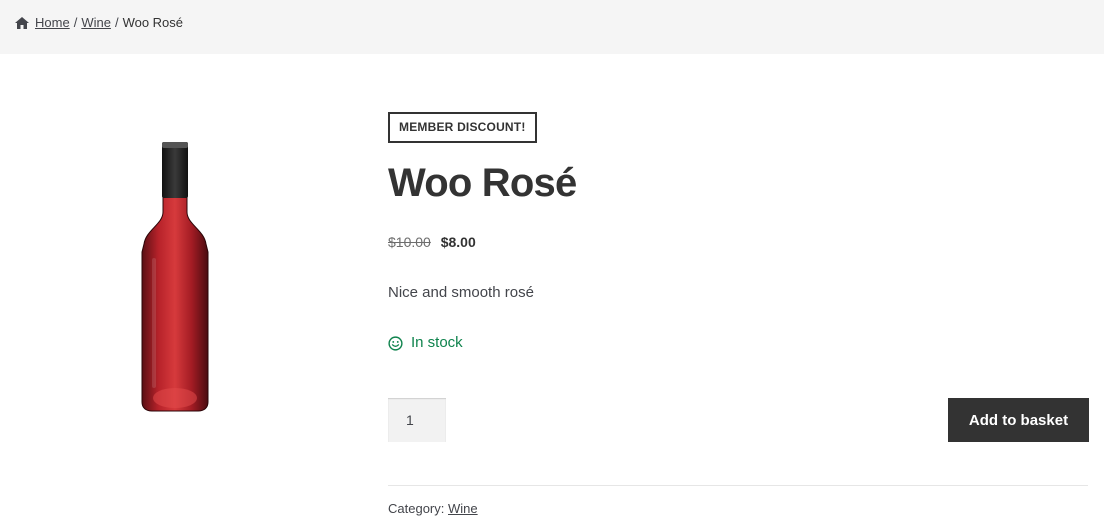 The height and width of the screenshot is (529, 1104). Describe the element at coordinates (437, 342) in the screenshot. I see `stock-label: In stock` at that location.